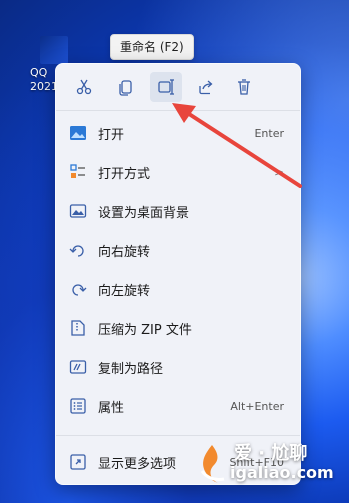 The height and width of the screenshot is (503, 349). What do you see at coordinates (131, 369) in the screenshot?
I see `menu-item-label: 复制为路径` at bounding box center [131, 369].